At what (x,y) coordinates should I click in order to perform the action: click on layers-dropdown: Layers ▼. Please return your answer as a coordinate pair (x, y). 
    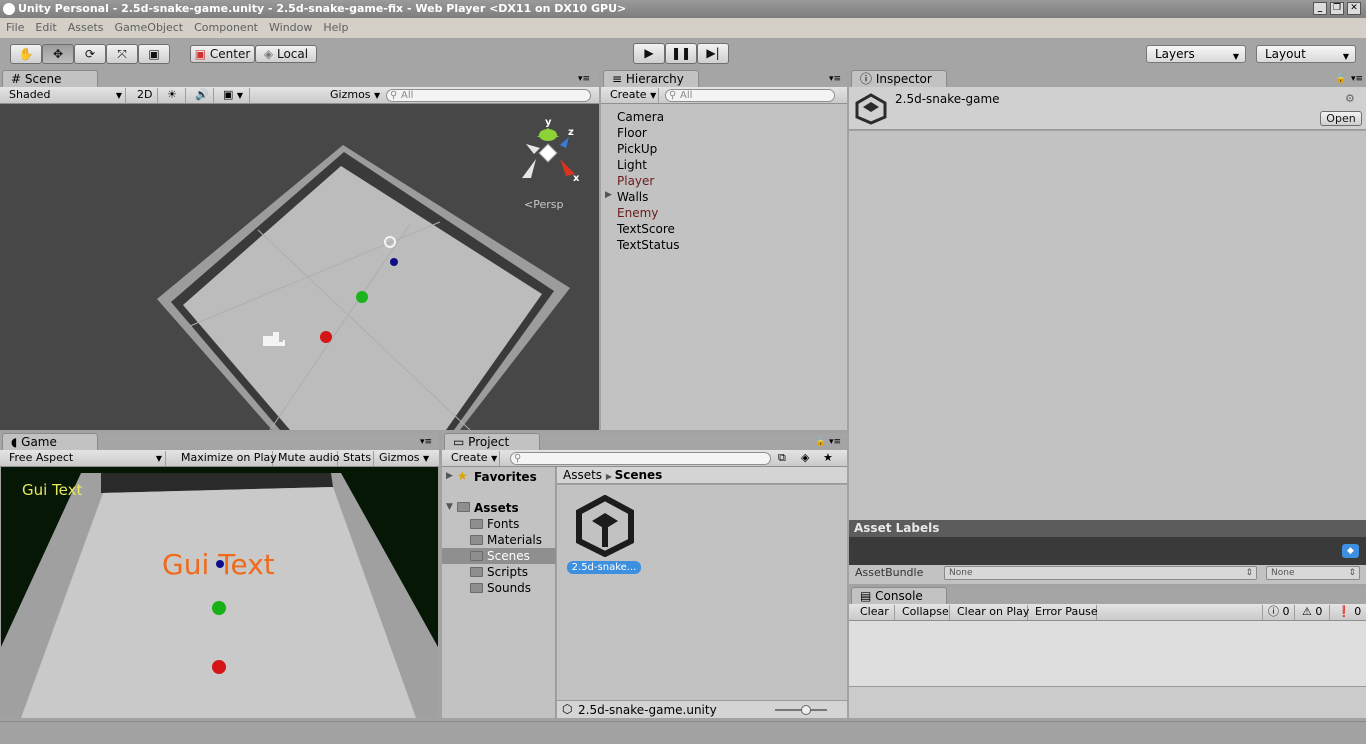
    Looking at the image, I should click on (1196, 54).